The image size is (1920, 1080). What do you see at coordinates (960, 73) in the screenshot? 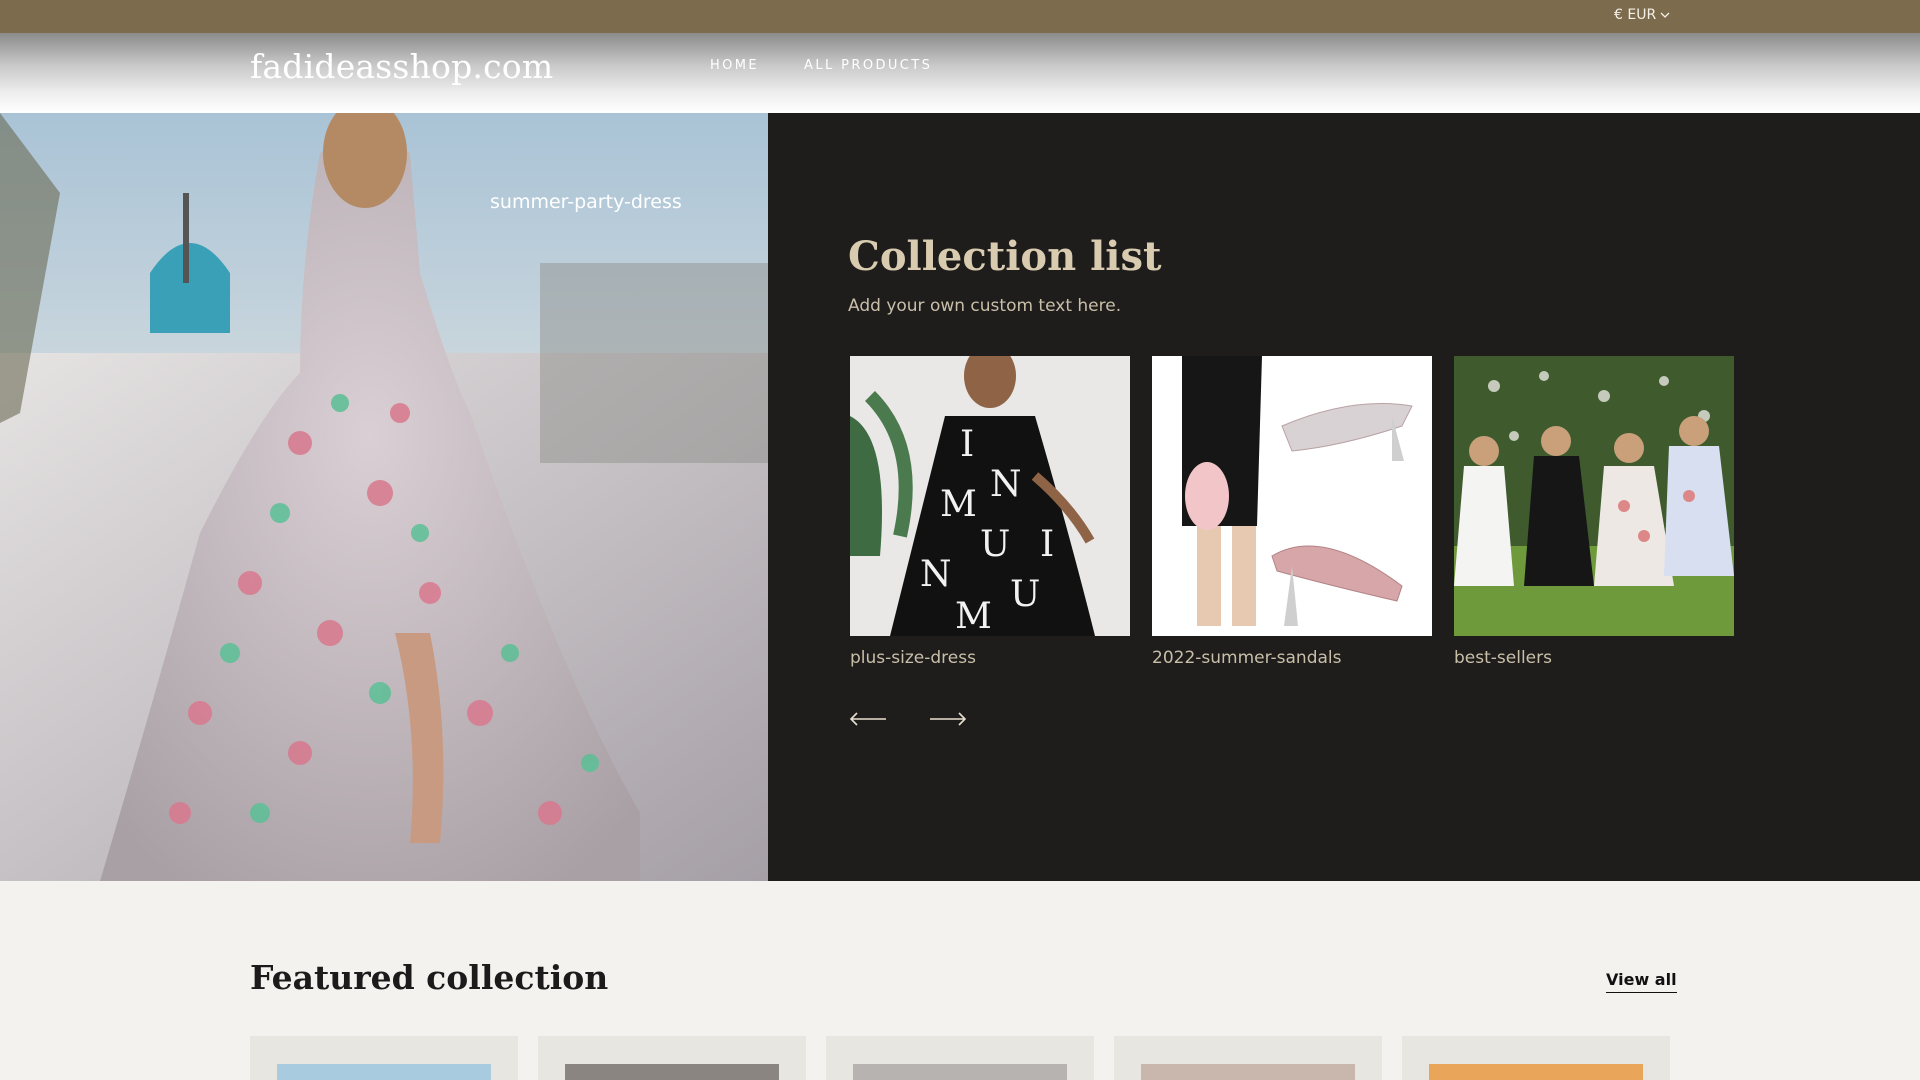
I see `site-header: fadideasshop.com HOME ALL PRODUCTS` at bounding box center [960, 73].